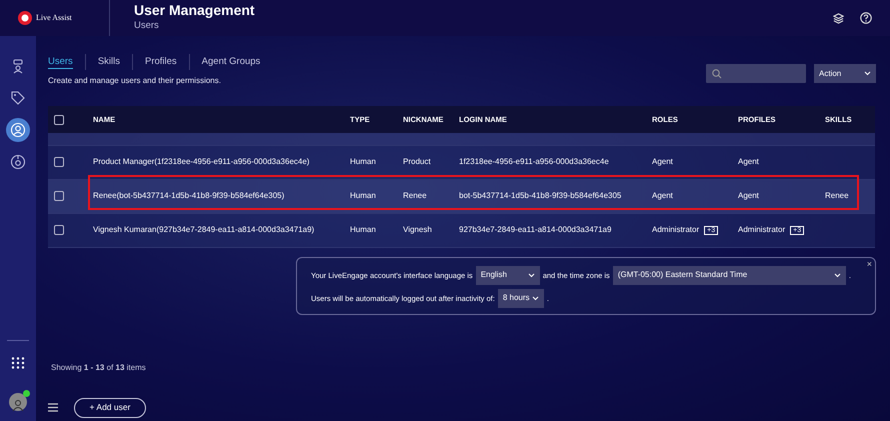 The height and width of the screenshot is (421, 890). I want to click on select-all-checkbox, so click(59, 120).